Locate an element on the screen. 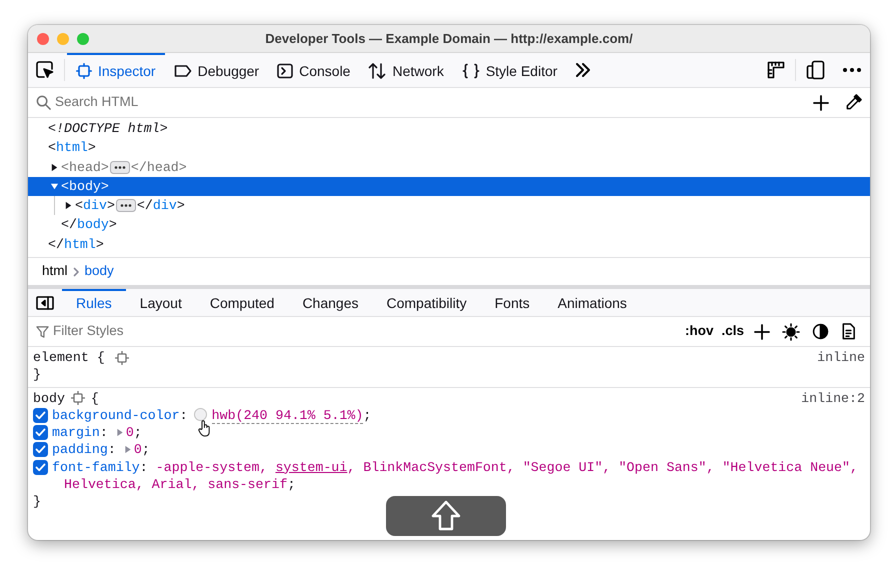 The height and width of the screenshot is (562, 892). inspector-icon is located at coordinates (84, 71).